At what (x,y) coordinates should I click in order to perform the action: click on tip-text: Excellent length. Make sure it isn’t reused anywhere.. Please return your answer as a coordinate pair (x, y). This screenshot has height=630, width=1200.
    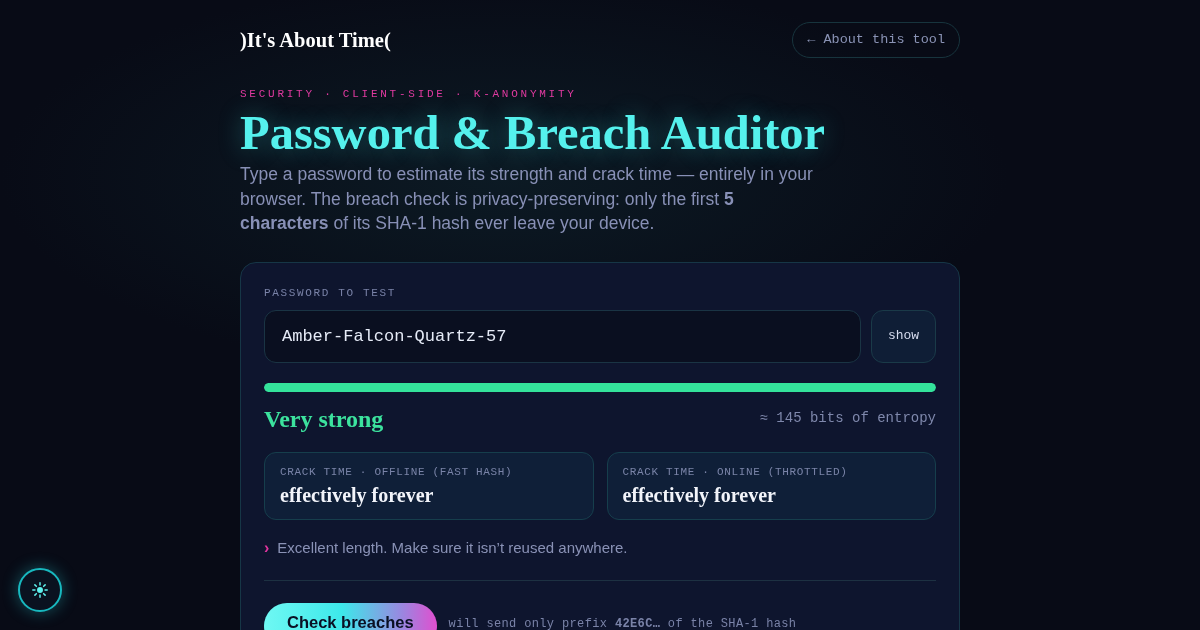
    Looking at the image, I should click on (452, 547).